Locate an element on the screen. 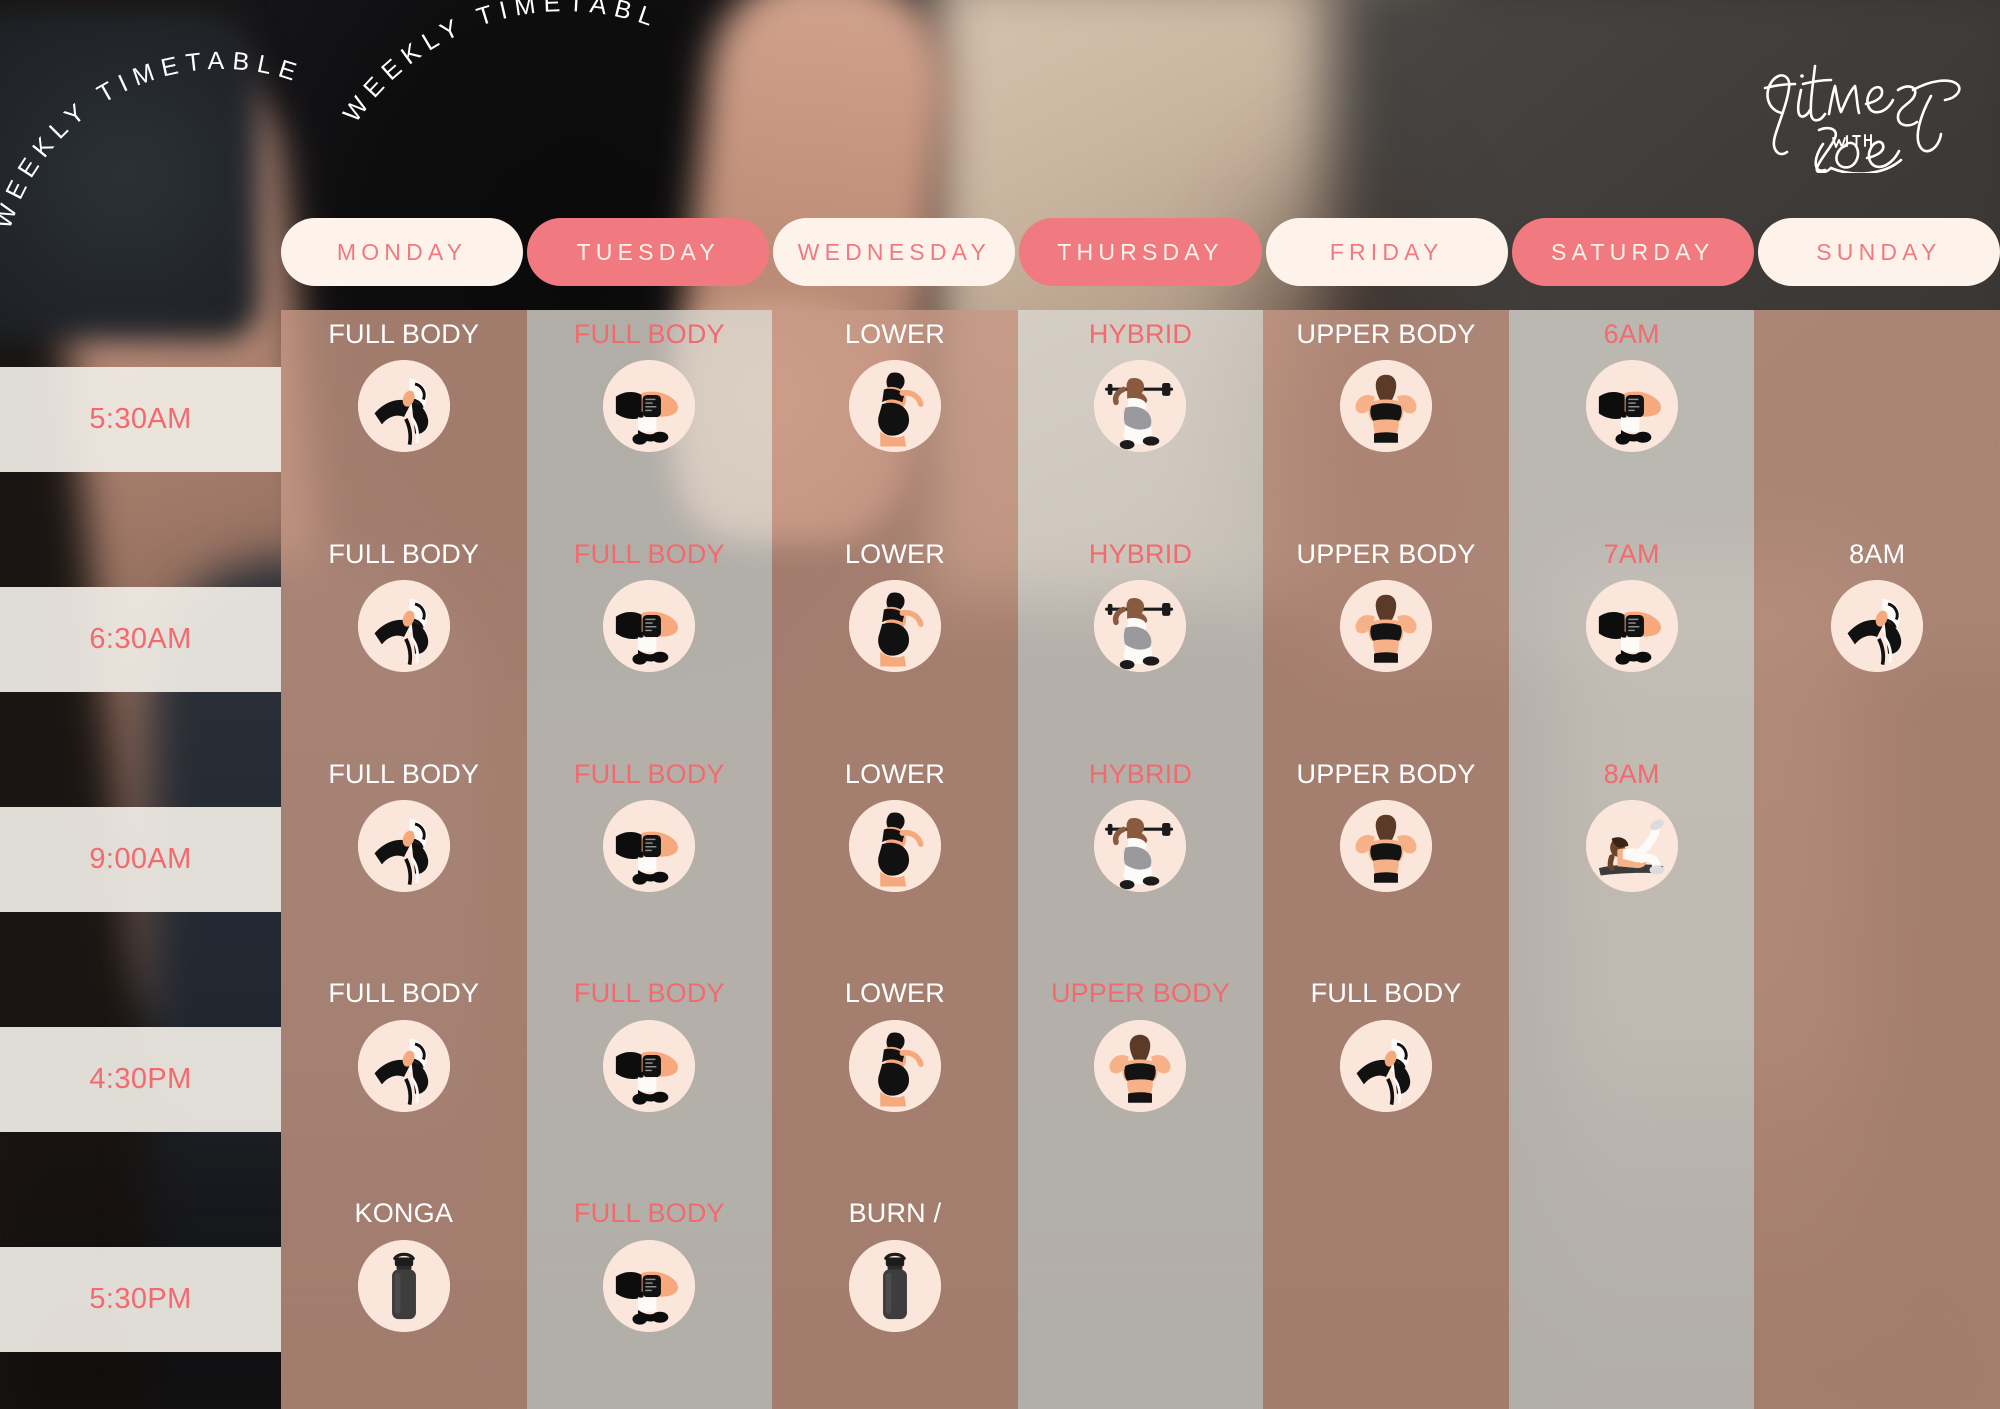  class-title: KONGA is located at coordinates (404, 1213).